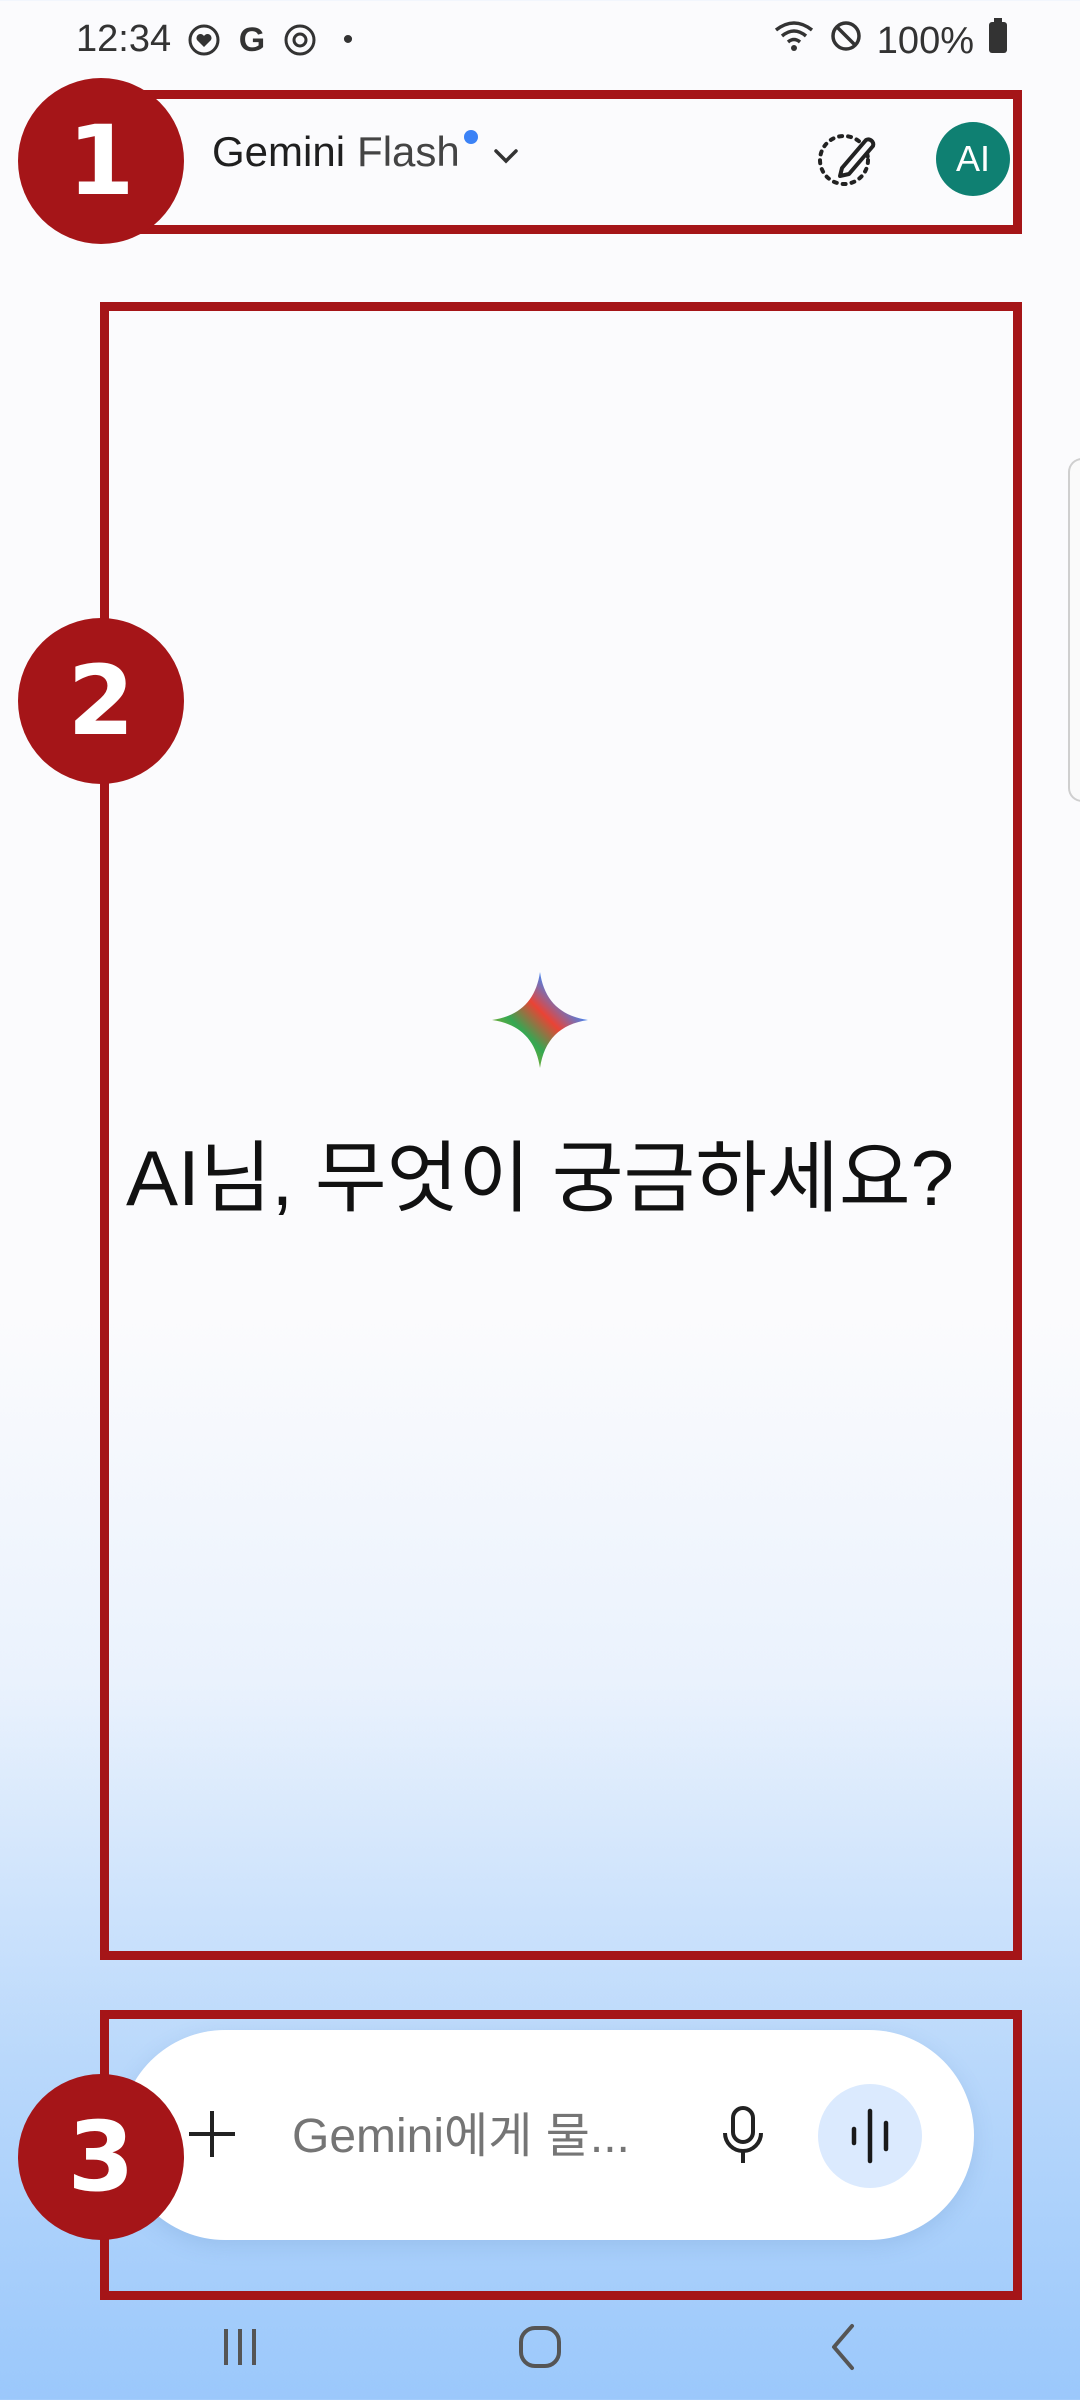 The height and width of the screenshot is (2400, 1080). I want to click on sync-icon, so click(300, 40).